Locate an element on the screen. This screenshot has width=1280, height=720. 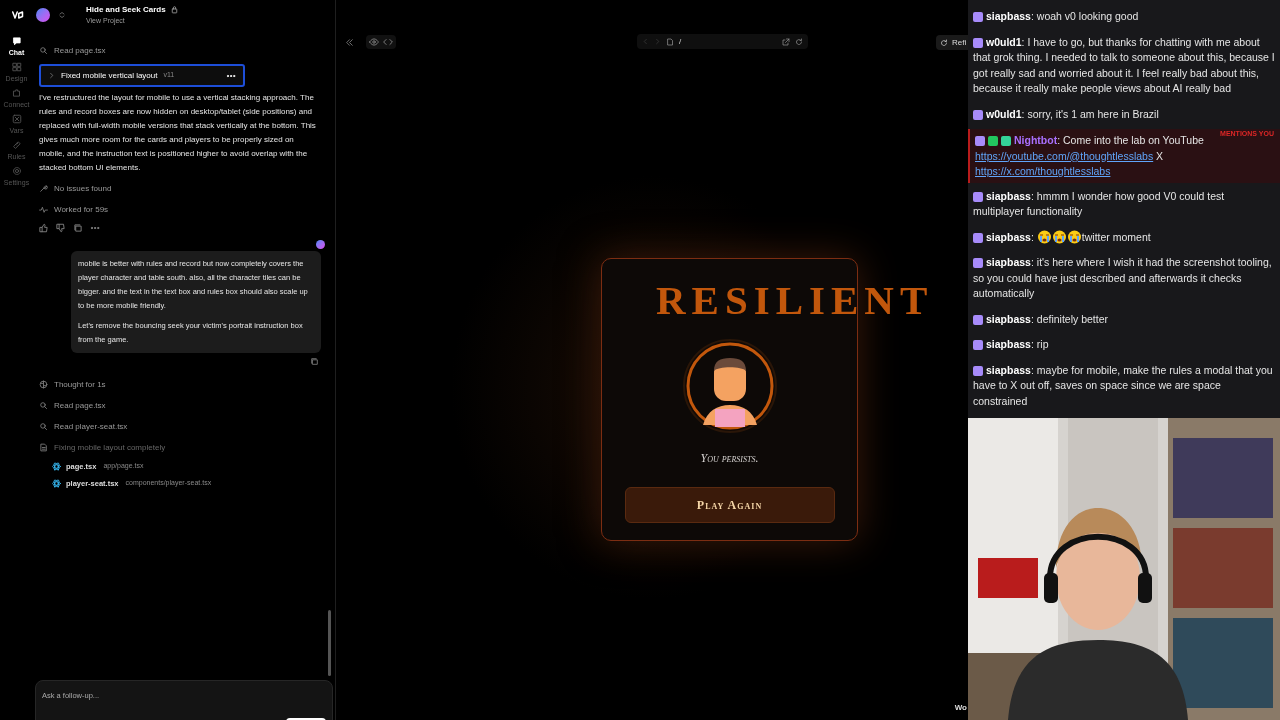
chat-message: w0uld1: sorry, it's 1 am here in Brazil is located at coordinates (1124, 114).